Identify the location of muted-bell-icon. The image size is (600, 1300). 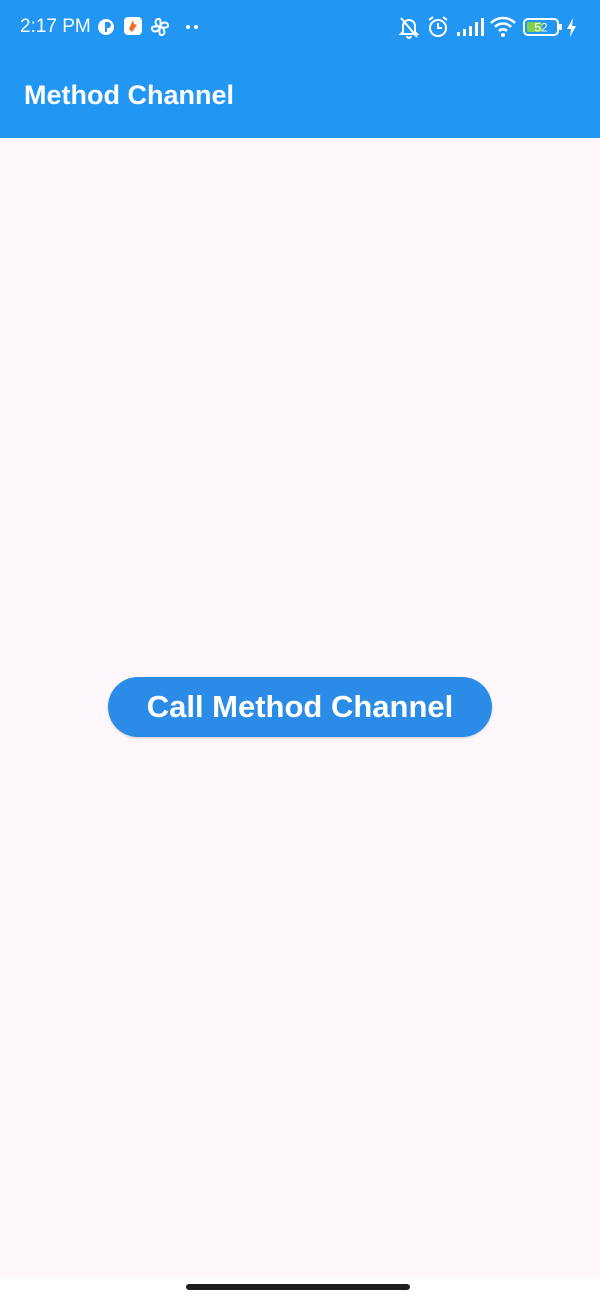
(409, 28).